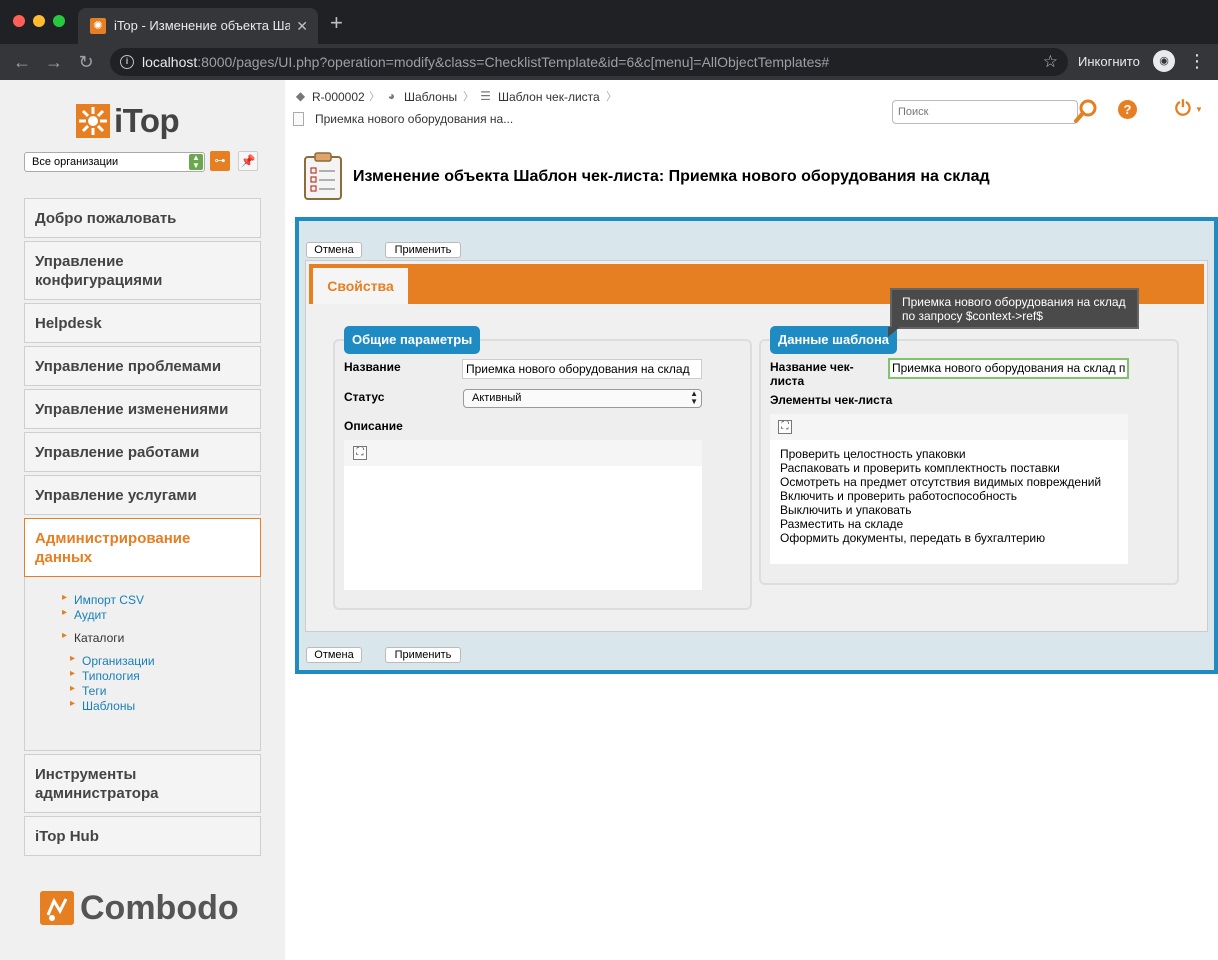  Describe the element at coordinates (1199, 110) in the screenshot. I see `chevron-down-icon: ▼` at that location.